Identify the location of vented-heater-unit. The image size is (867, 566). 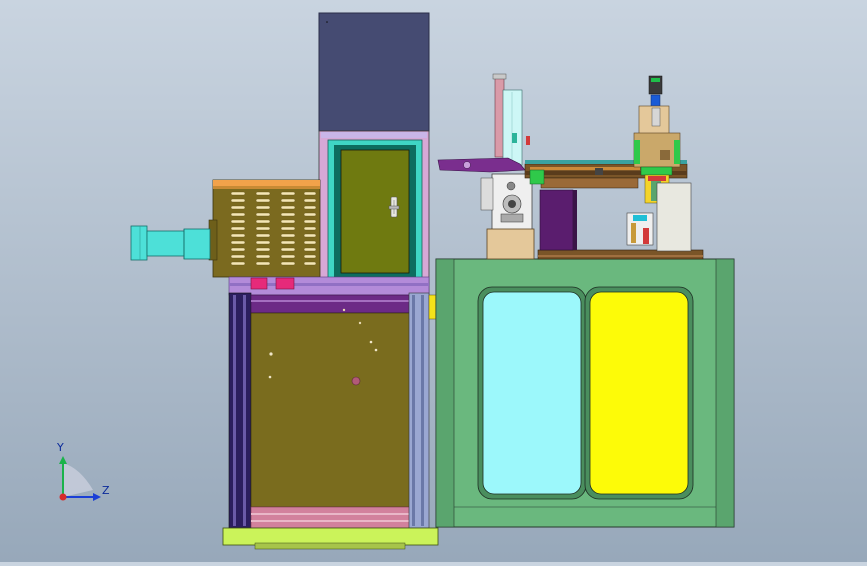
(264, 228).